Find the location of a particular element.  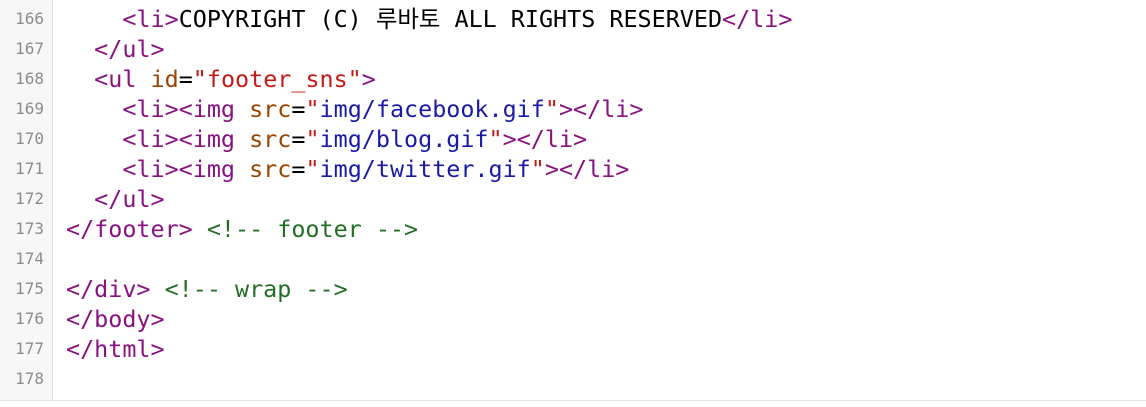

code-text: </body> is located at coordinates (115, 319).